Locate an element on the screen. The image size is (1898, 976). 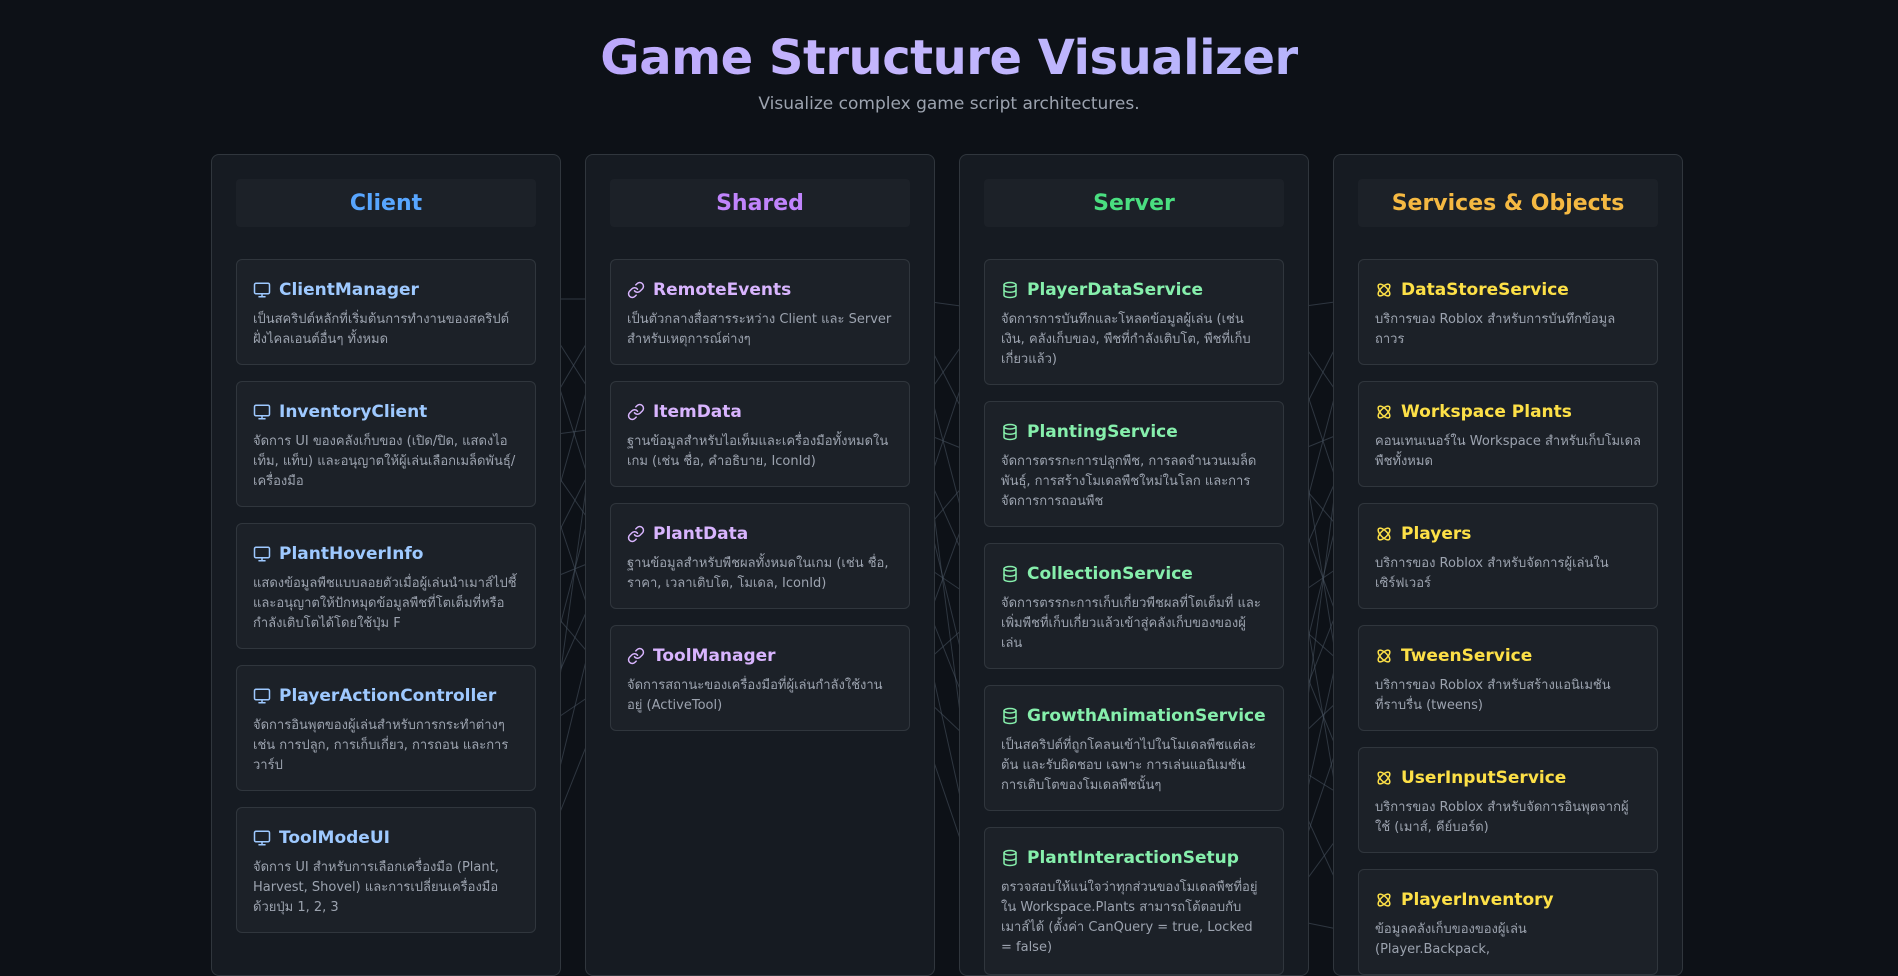
column-header-shared: Shared is located at coordinates (760, 203).